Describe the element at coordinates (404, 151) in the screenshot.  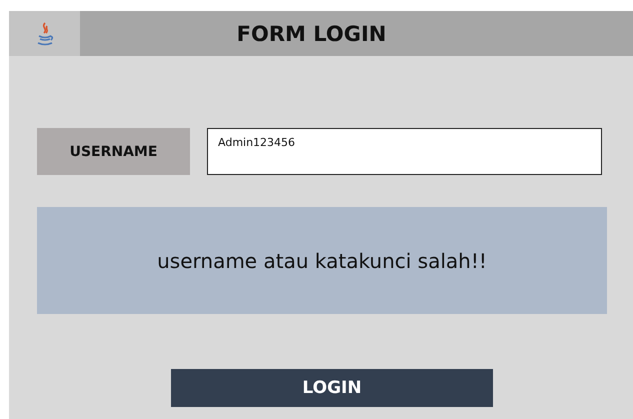
I see `username-field: Admin123456` at that location.